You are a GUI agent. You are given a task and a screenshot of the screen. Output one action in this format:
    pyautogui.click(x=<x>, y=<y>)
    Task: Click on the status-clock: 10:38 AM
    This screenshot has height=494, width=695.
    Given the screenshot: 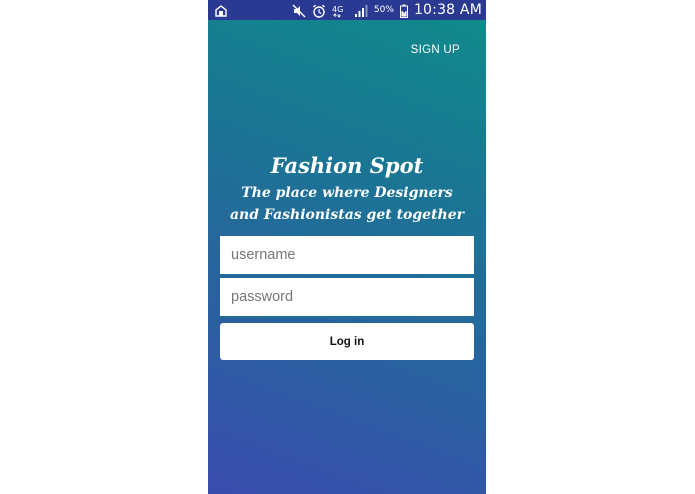 What is the action you would take?
    pyautogui.click(x=447, y=10)
    